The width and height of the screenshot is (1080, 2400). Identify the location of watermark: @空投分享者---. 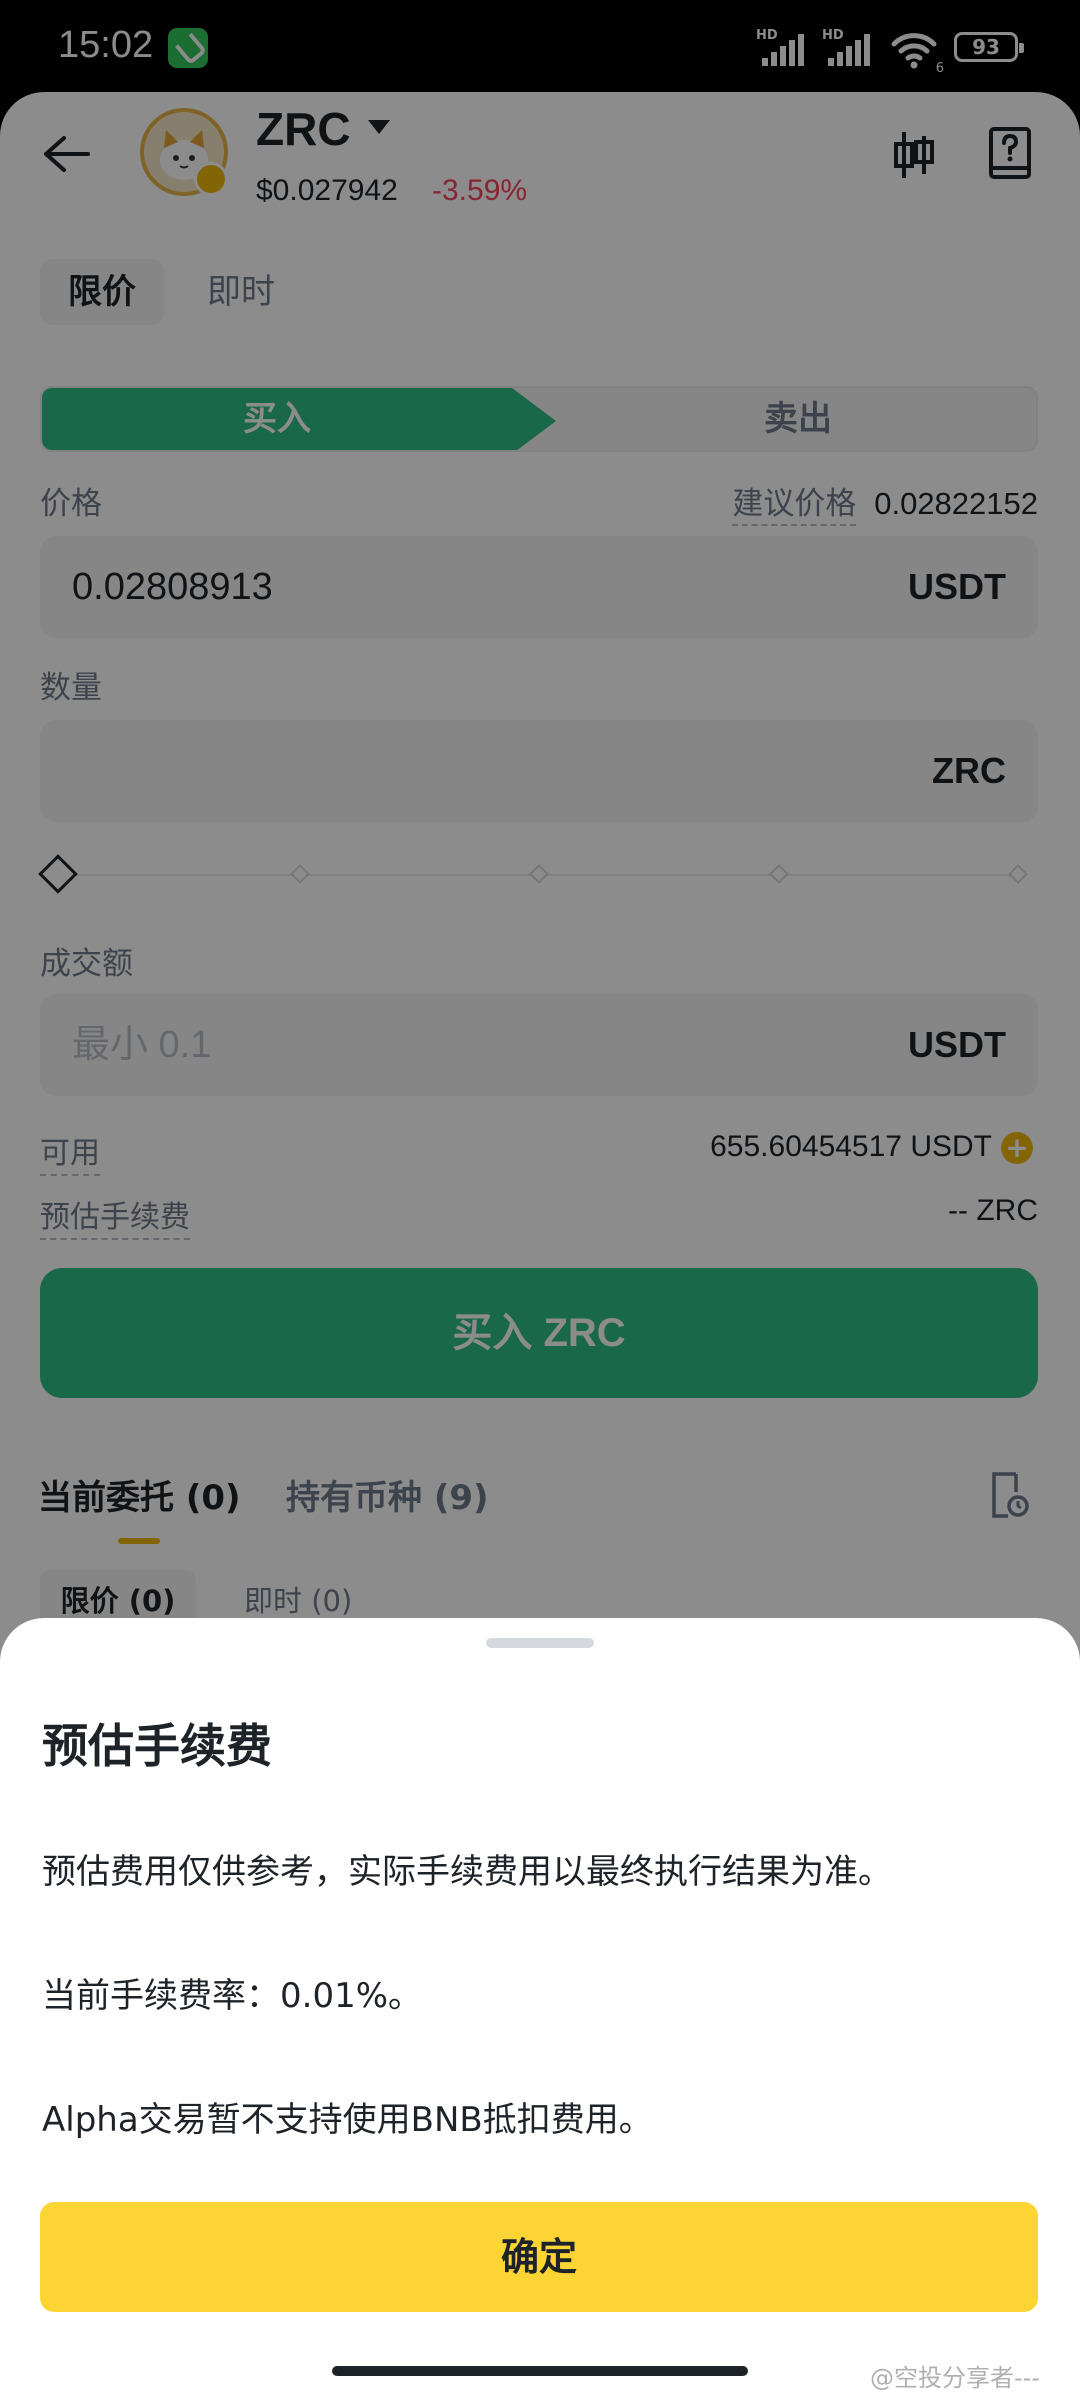
(955, 2378).